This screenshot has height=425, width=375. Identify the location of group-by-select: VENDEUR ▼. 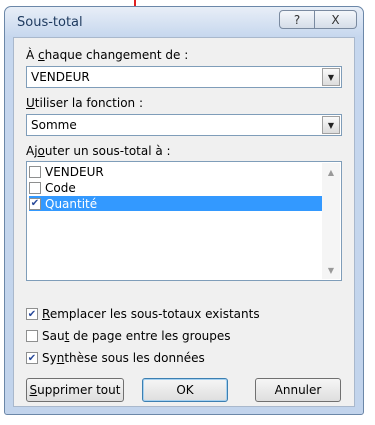
(184, 77).